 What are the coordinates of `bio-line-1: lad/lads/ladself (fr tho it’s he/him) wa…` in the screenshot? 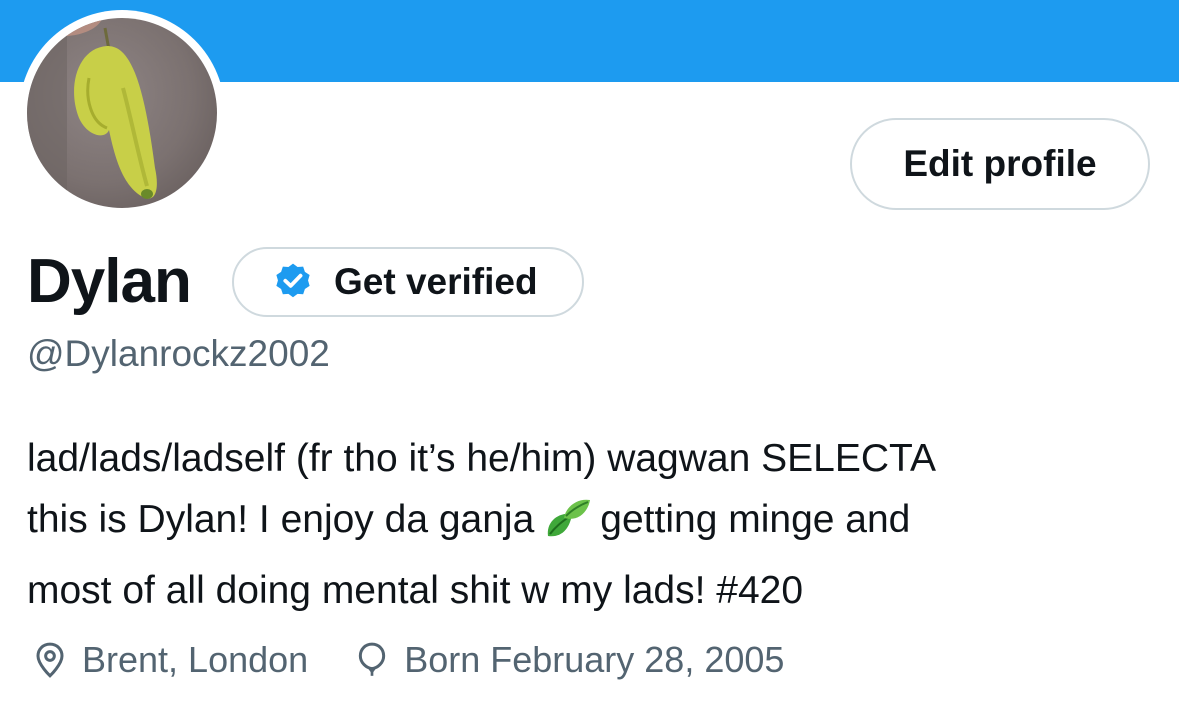 It's located at (481, 458).